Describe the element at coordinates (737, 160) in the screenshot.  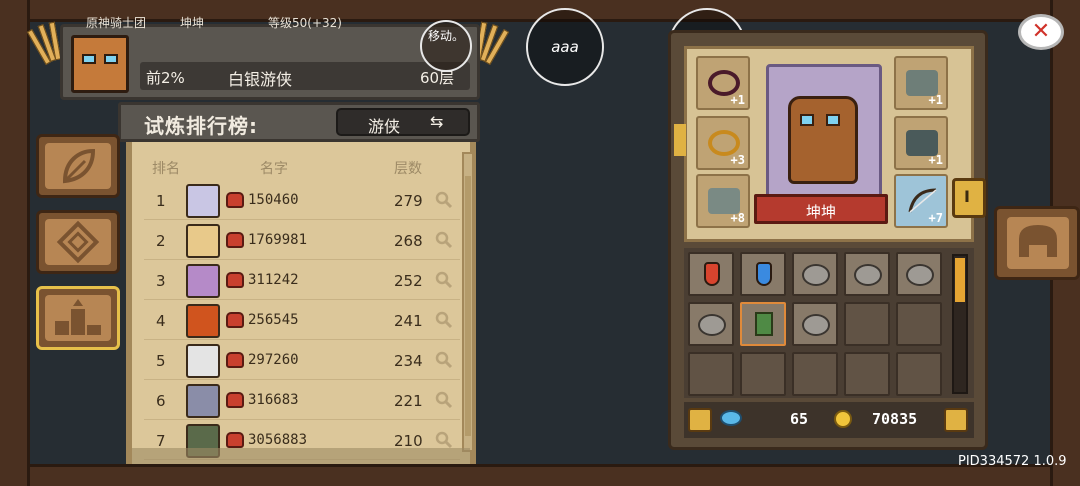
I see `slot-upgrade: +3` at that location.